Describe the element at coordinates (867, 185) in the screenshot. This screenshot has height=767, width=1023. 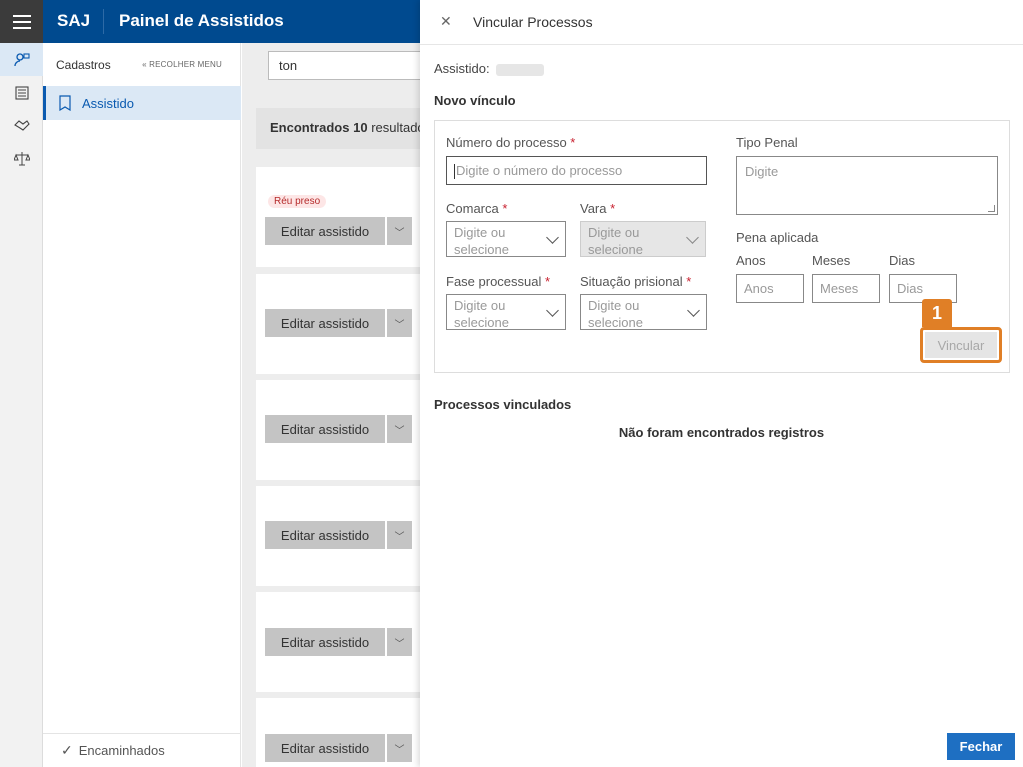
I see `tipo-penal-textarea: Digite` at that location.